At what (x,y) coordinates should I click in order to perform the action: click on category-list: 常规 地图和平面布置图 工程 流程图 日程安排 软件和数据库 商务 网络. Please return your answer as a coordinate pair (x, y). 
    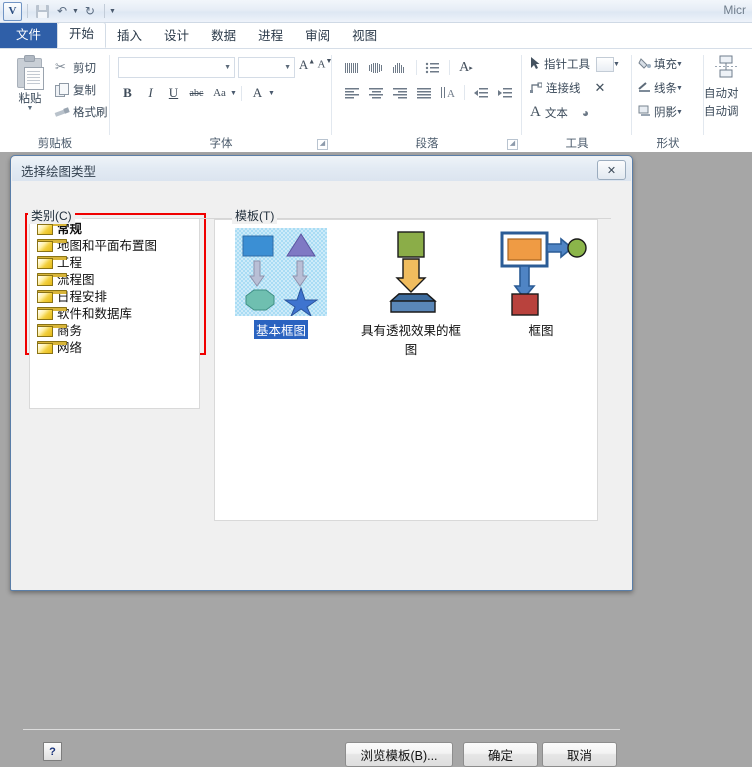
    Looking at the image, I should click on (114, 314).